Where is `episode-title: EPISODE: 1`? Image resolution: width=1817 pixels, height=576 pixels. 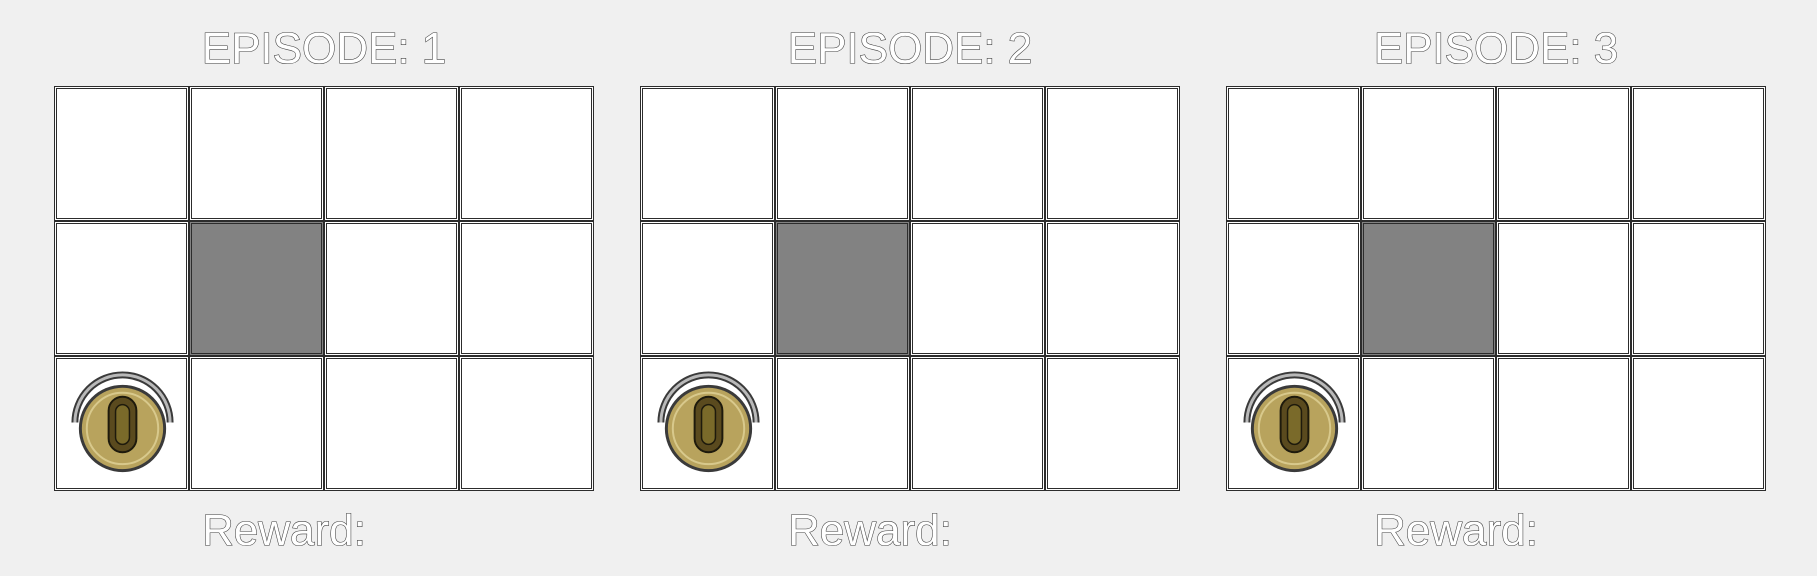 episode-title: EPISODE: 1 is located at coordinates (324, 48).